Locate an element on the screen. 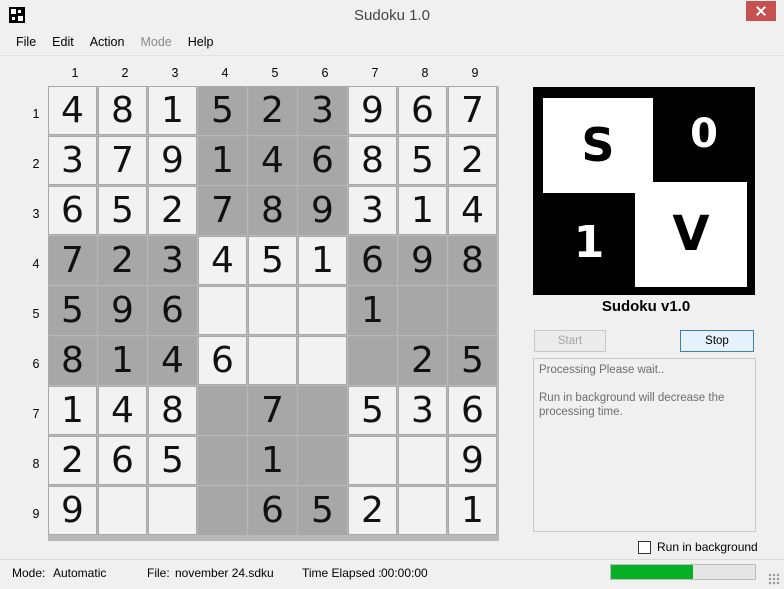  title-bar: Sudoku 1.0 is located at coordinates (392, 15).